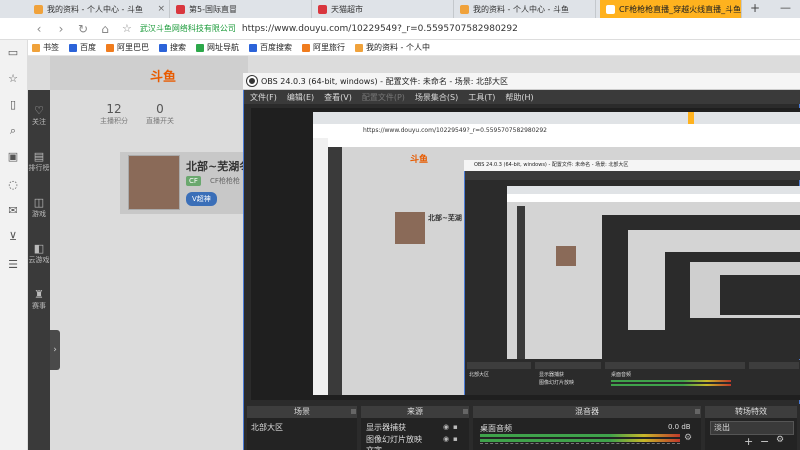 The width and height of the screenshot is (800, 450). Describe the element at coordinates (39, 306) in the screenshot. I see `nav-label: 赛事` at that location.